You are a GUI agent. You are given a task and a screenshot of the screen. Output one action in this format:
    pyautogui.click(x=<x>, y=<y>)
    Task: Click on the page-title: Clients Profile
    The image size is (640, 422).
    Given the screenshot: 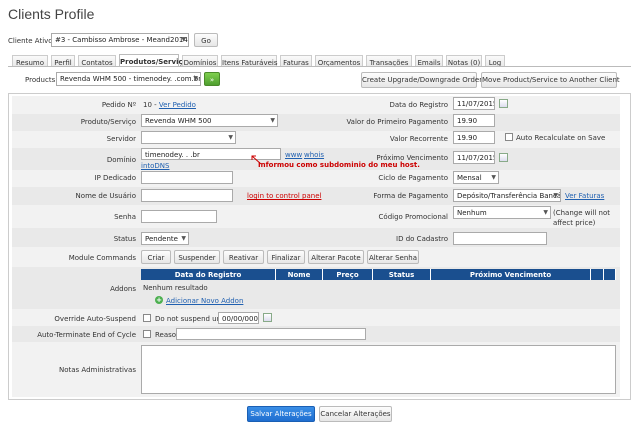 What is the action you would take?
    pyautogui.click(x=51, y=14)
    